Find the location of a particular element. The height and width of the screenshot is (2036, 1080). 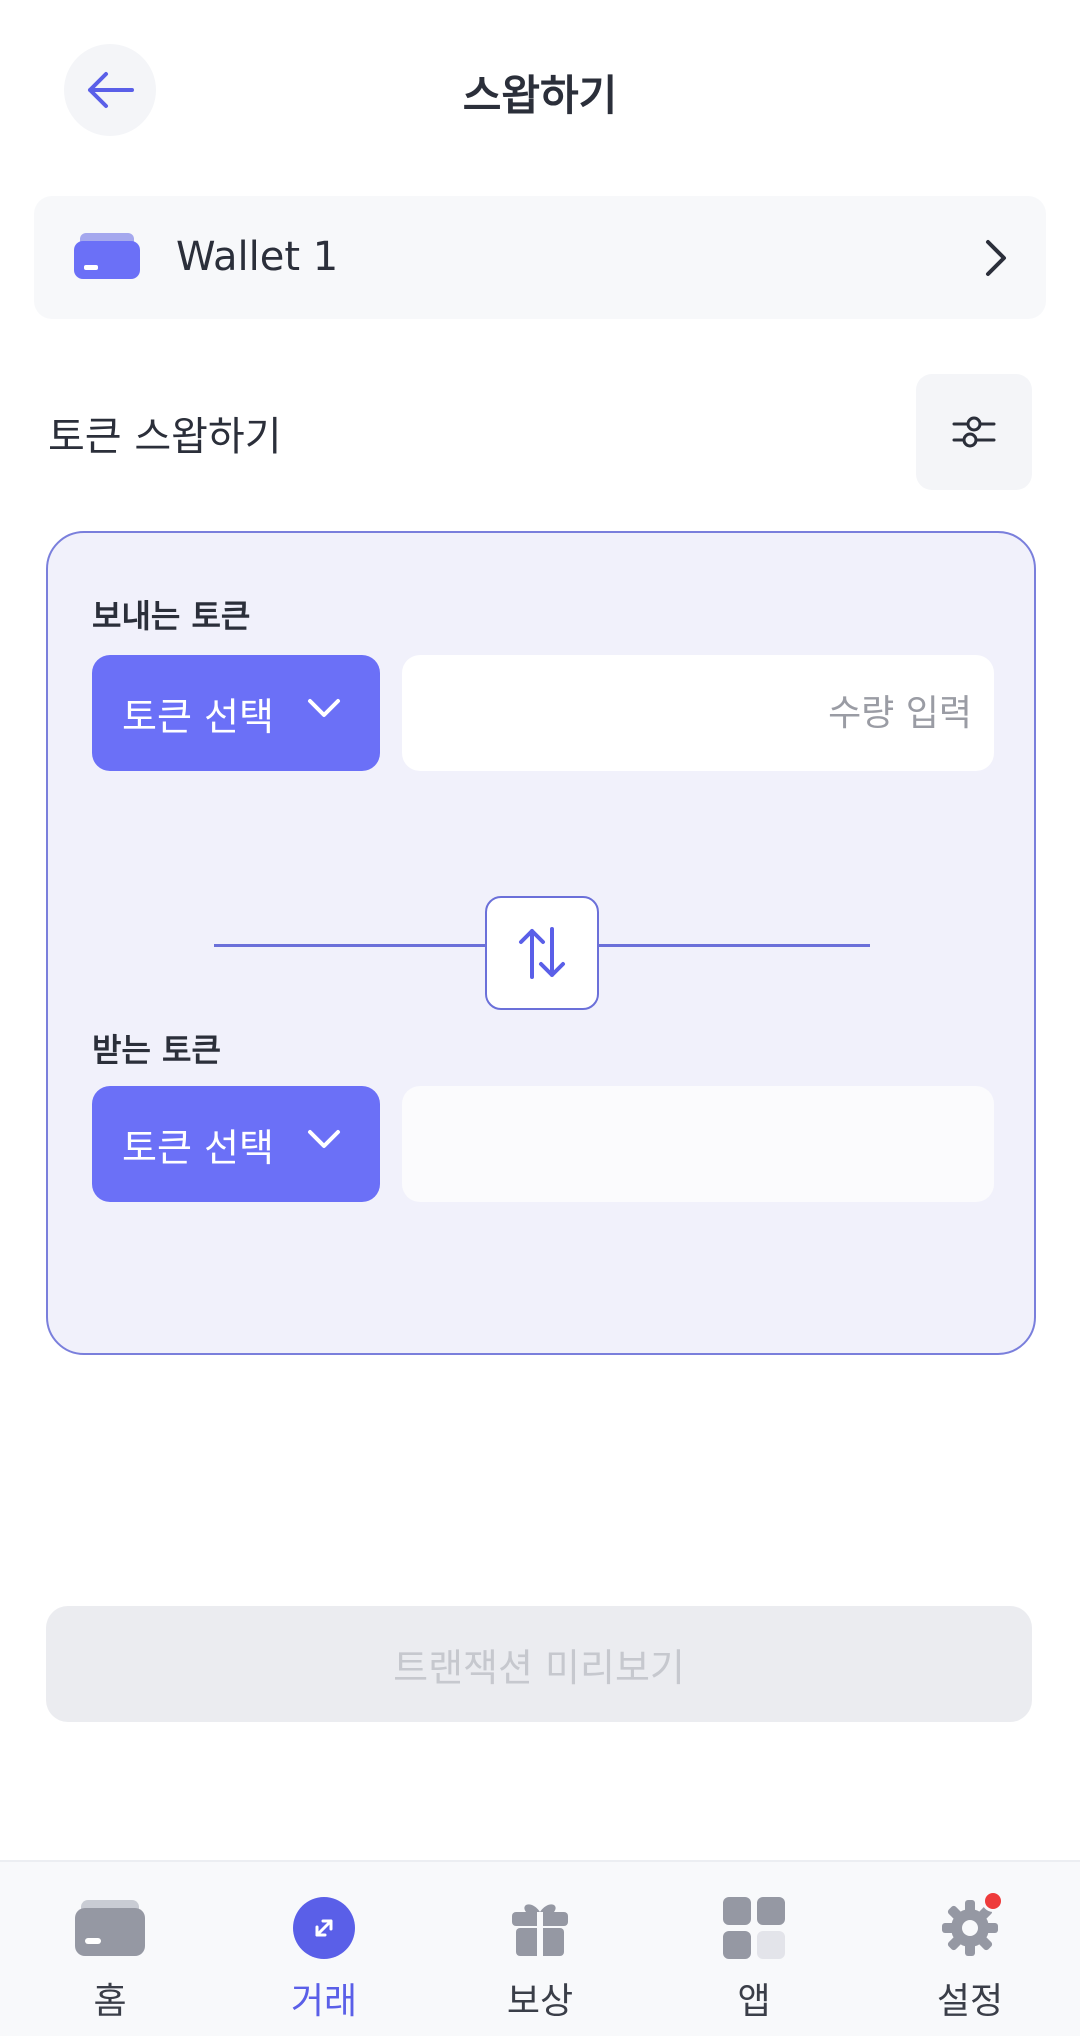

send-token-label: 보내는 토큰 is located at coordinates (171, 616).